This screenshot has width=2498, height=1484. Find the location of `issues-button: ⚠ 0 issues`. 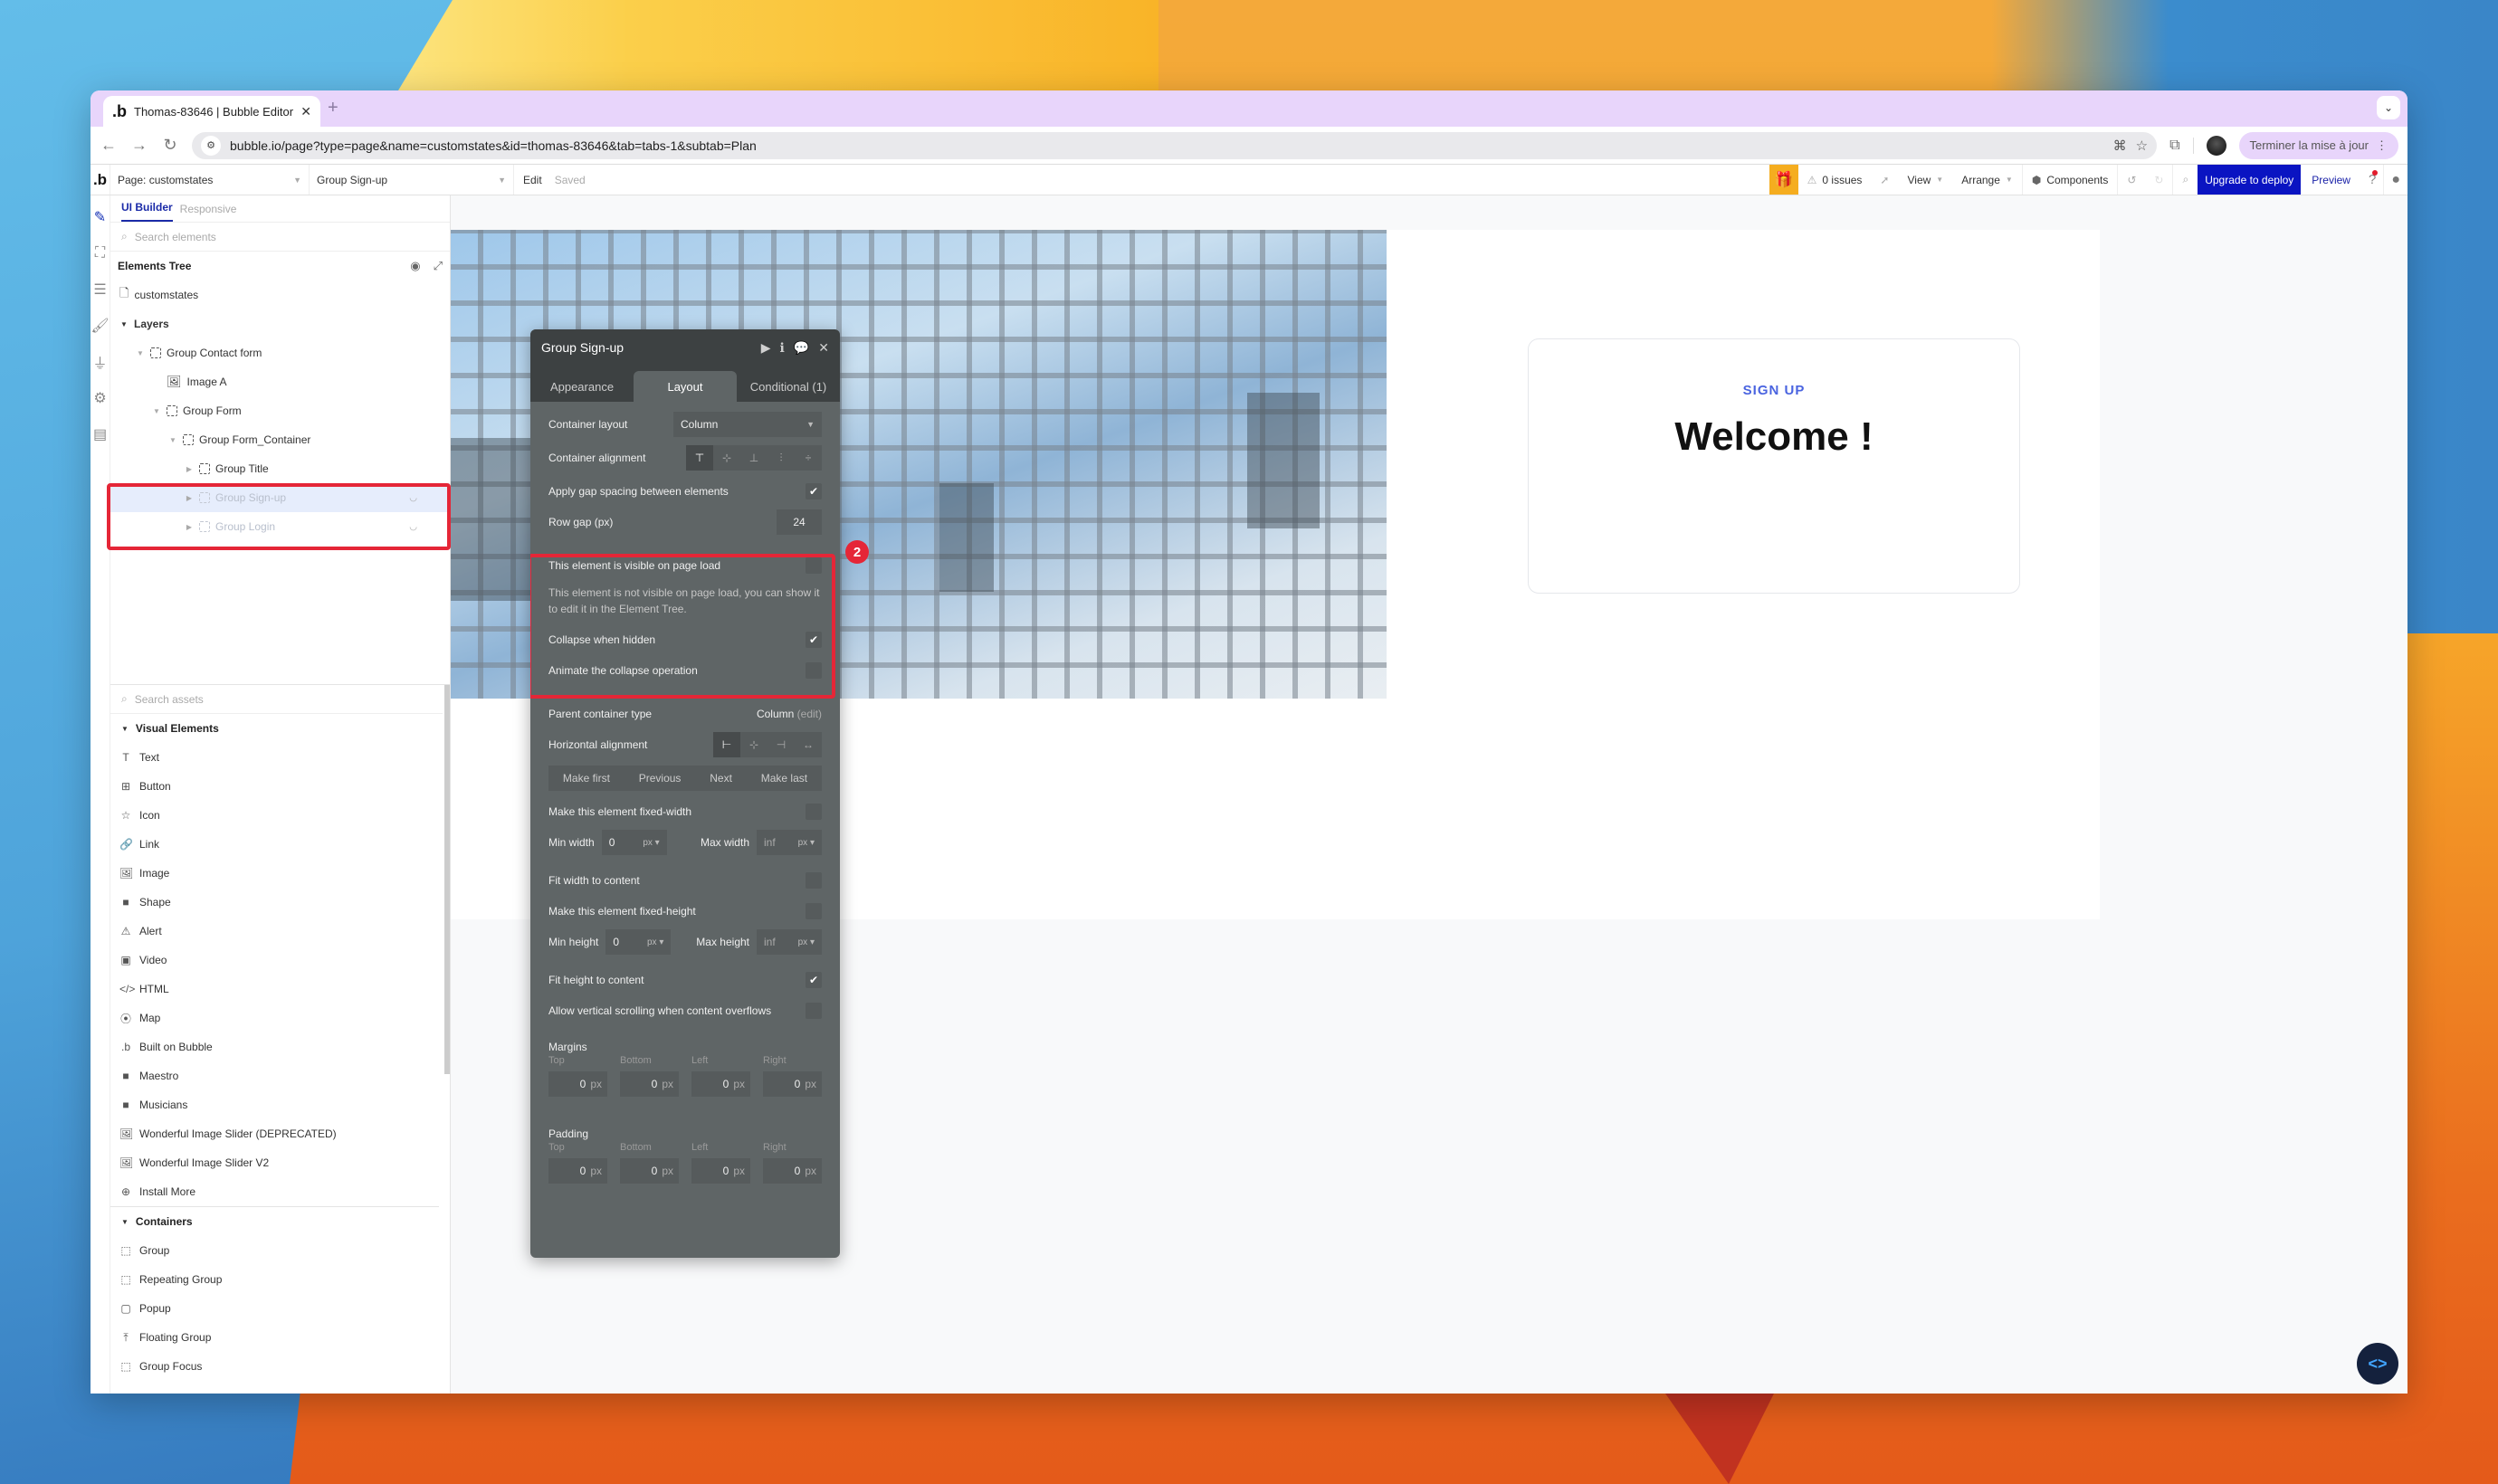

issues-button: ⚠ 0 issues is located at coordinates (1835, 180).